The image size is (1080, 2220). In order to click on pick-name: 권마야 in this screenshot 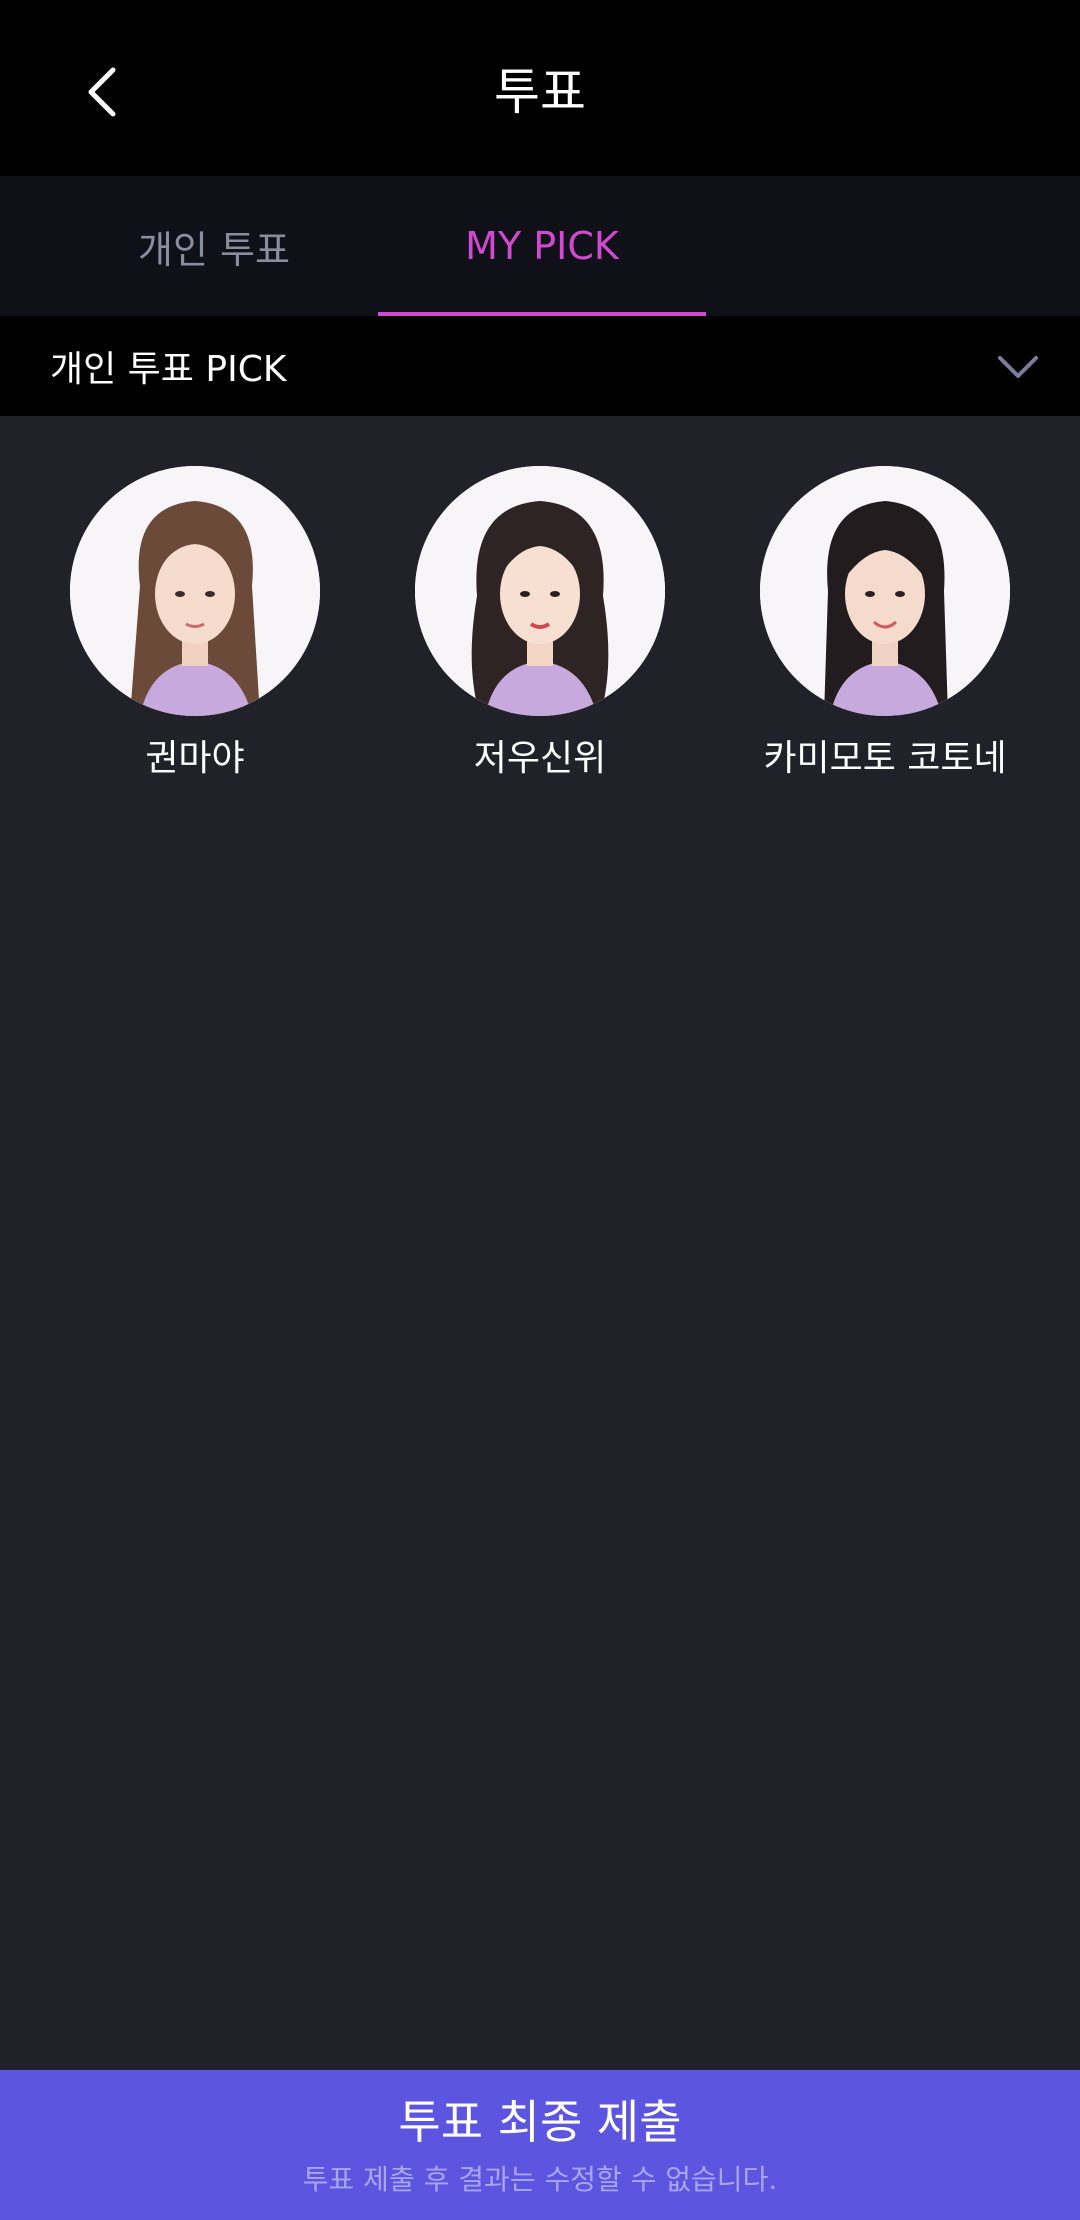, I will do `click(195, 758)`.